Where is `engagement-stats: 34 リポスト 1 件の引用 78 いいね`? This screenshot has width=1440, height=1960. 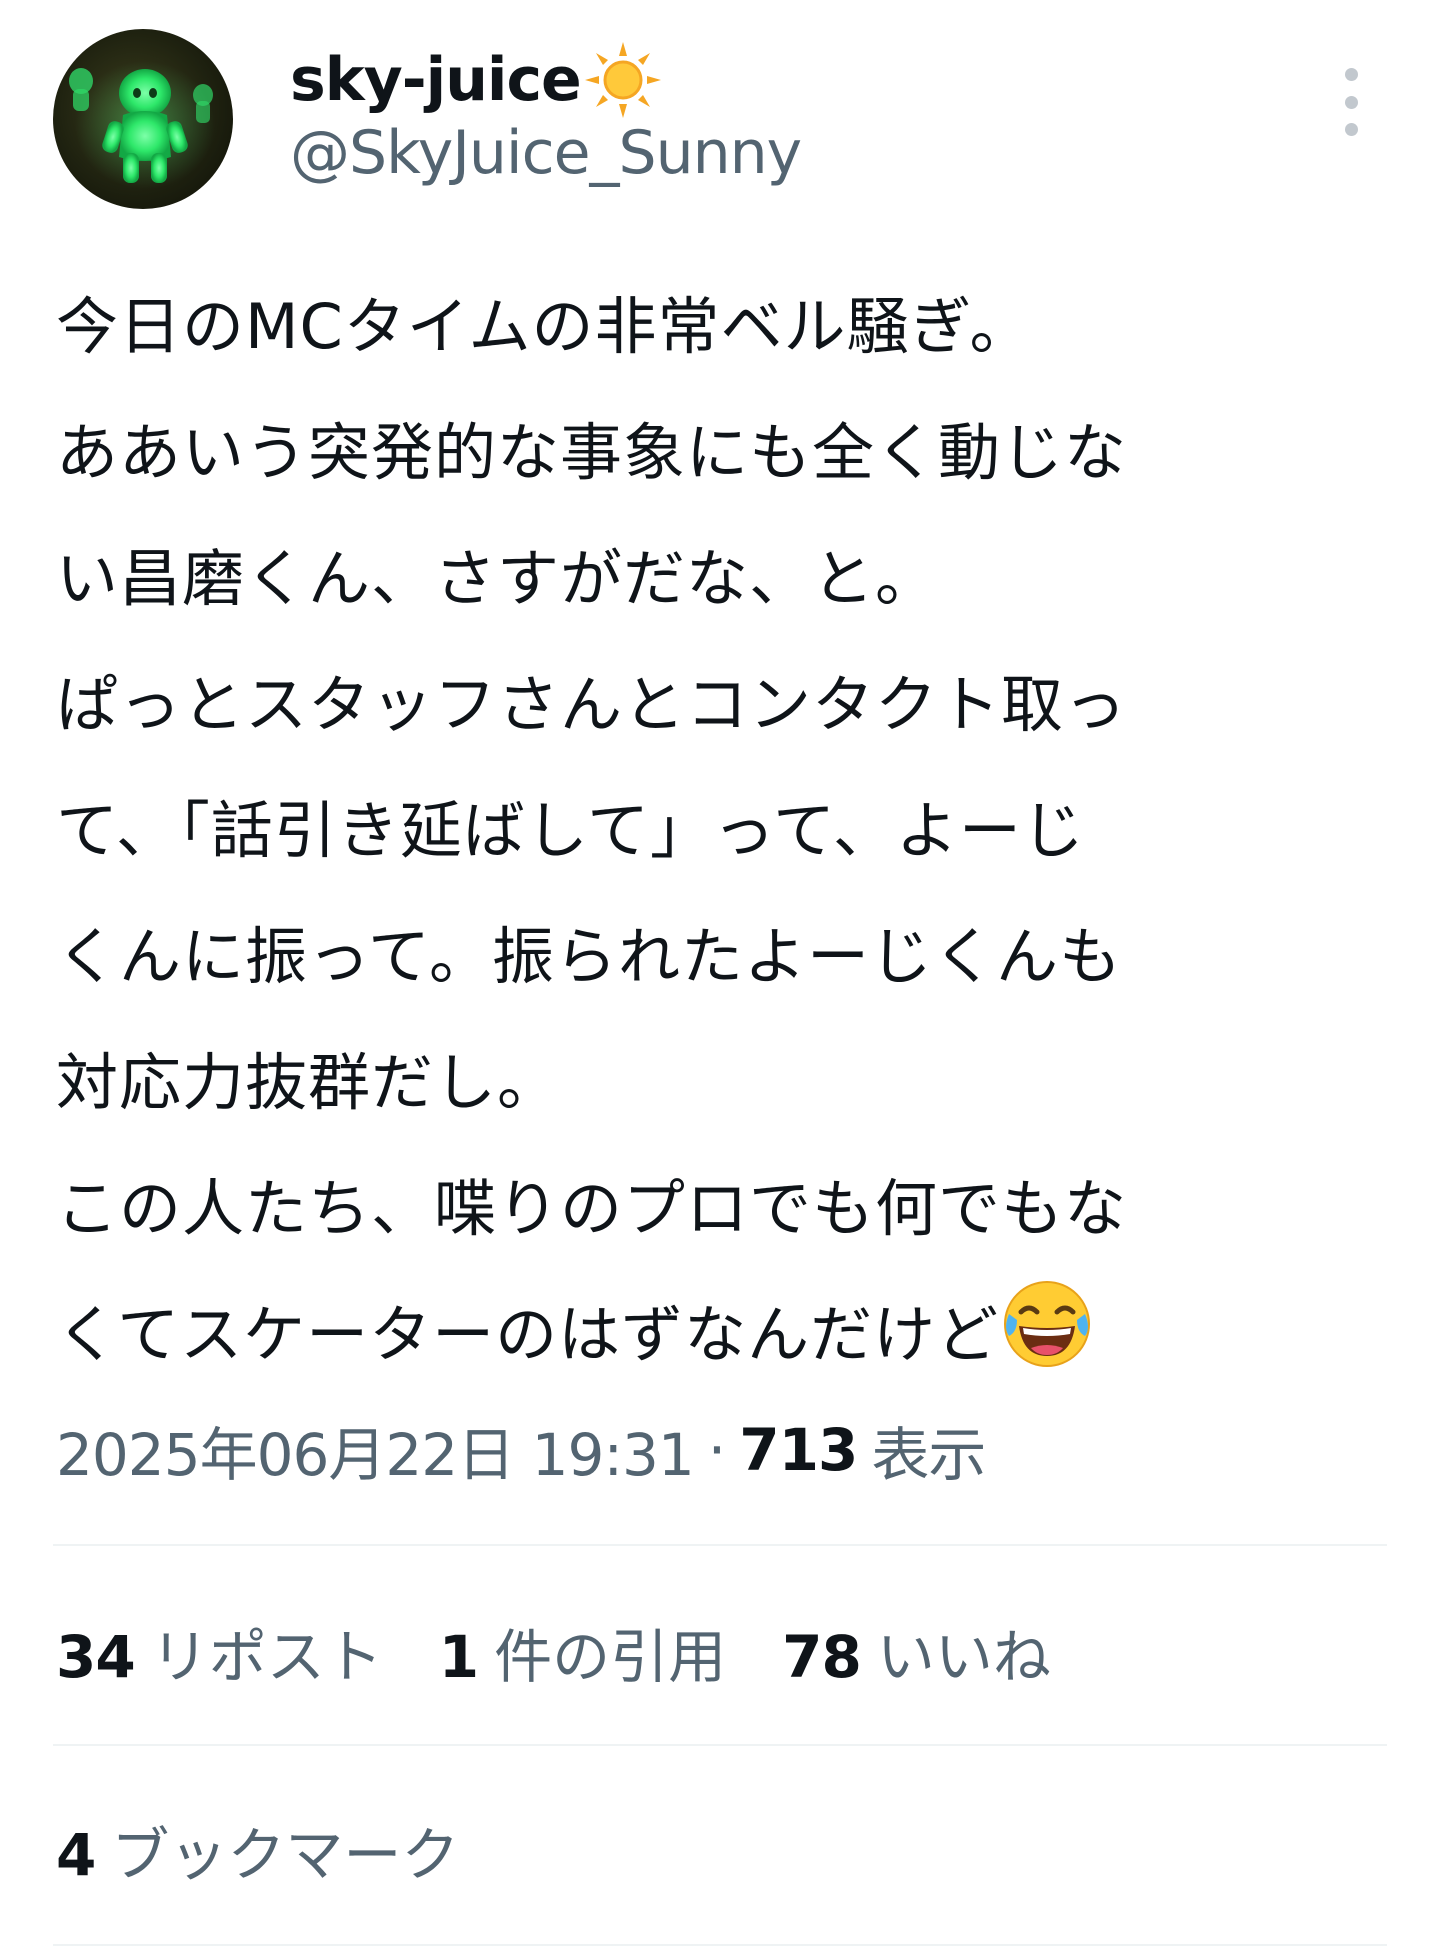 engagement-stats: 34 リポスト 1 件の引用 78 いいね is located at coordinates (581, 1652).